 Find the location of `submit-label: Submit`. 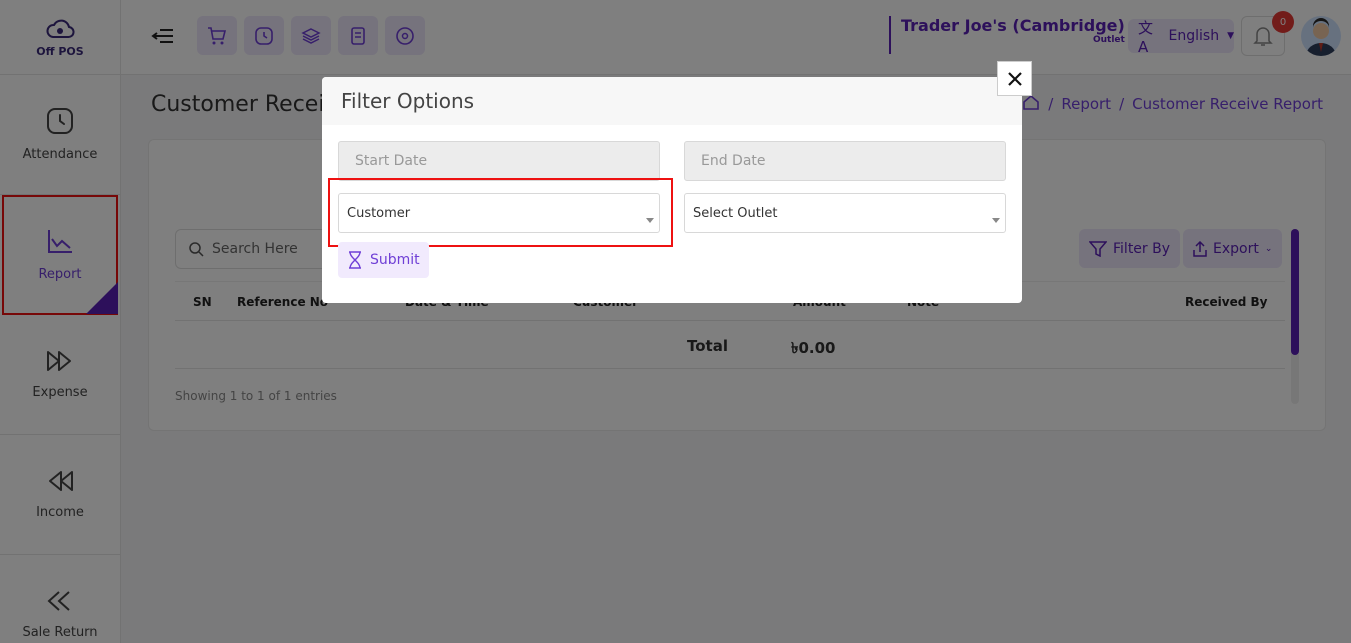

submit-label: Submit is located at coordinates (395, 260).